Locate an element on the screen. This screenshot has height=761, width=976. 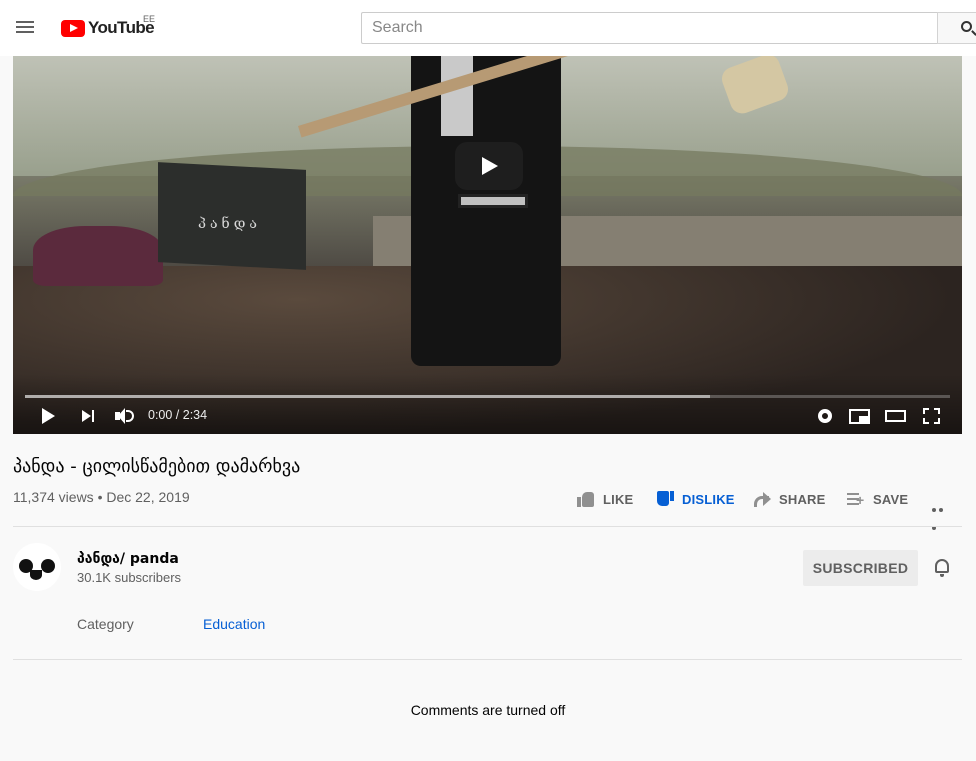
country-code: EE is located at coordinates (149, 19).